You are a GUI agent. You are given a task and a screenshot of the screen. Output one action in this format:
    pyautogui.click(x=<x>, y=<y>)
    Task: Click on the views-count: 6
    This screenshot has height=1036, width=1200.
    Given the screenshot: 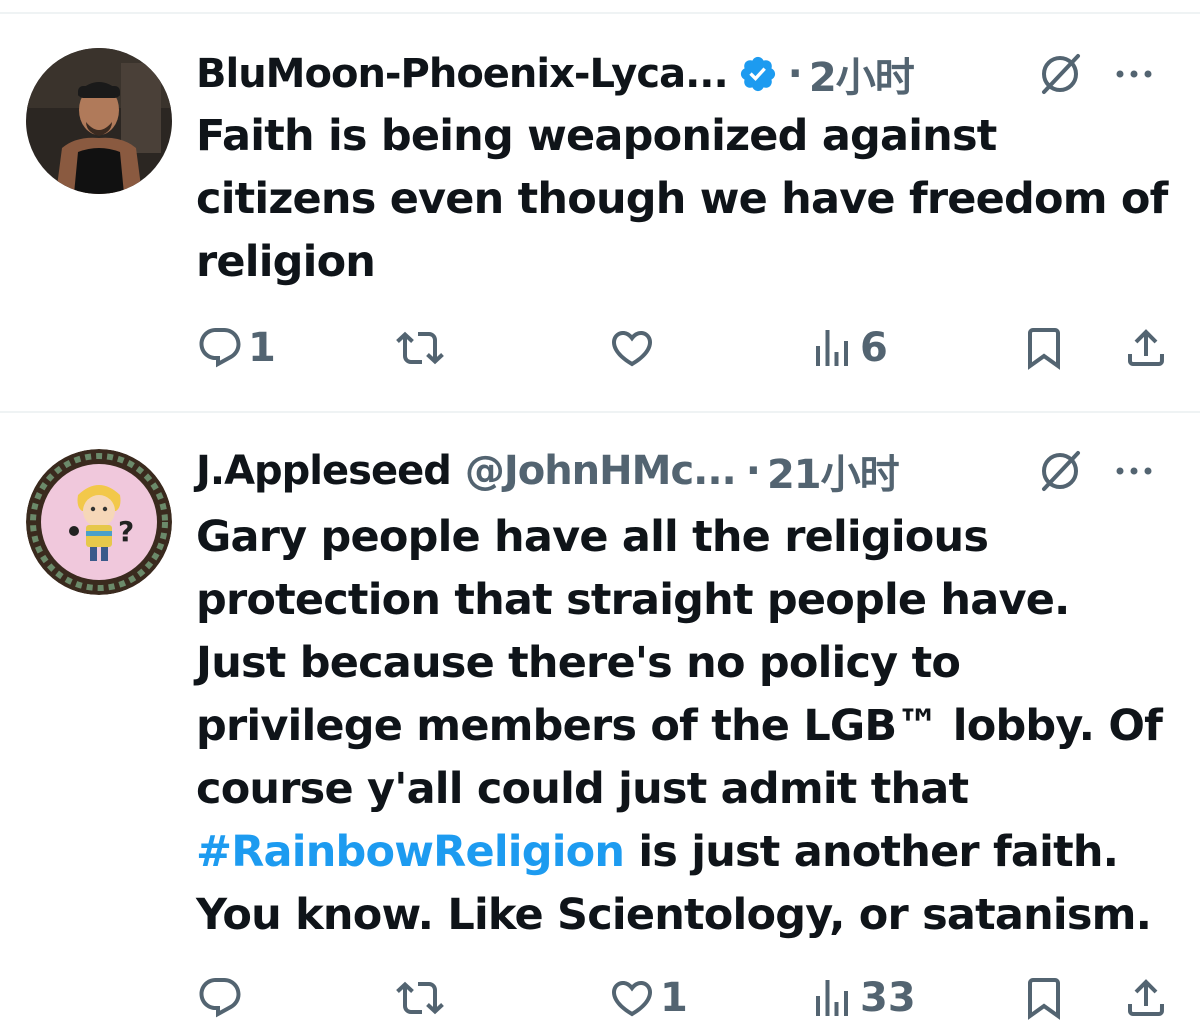 What is the action you would take?
    pyautogui.click(x=874, y=348)
    